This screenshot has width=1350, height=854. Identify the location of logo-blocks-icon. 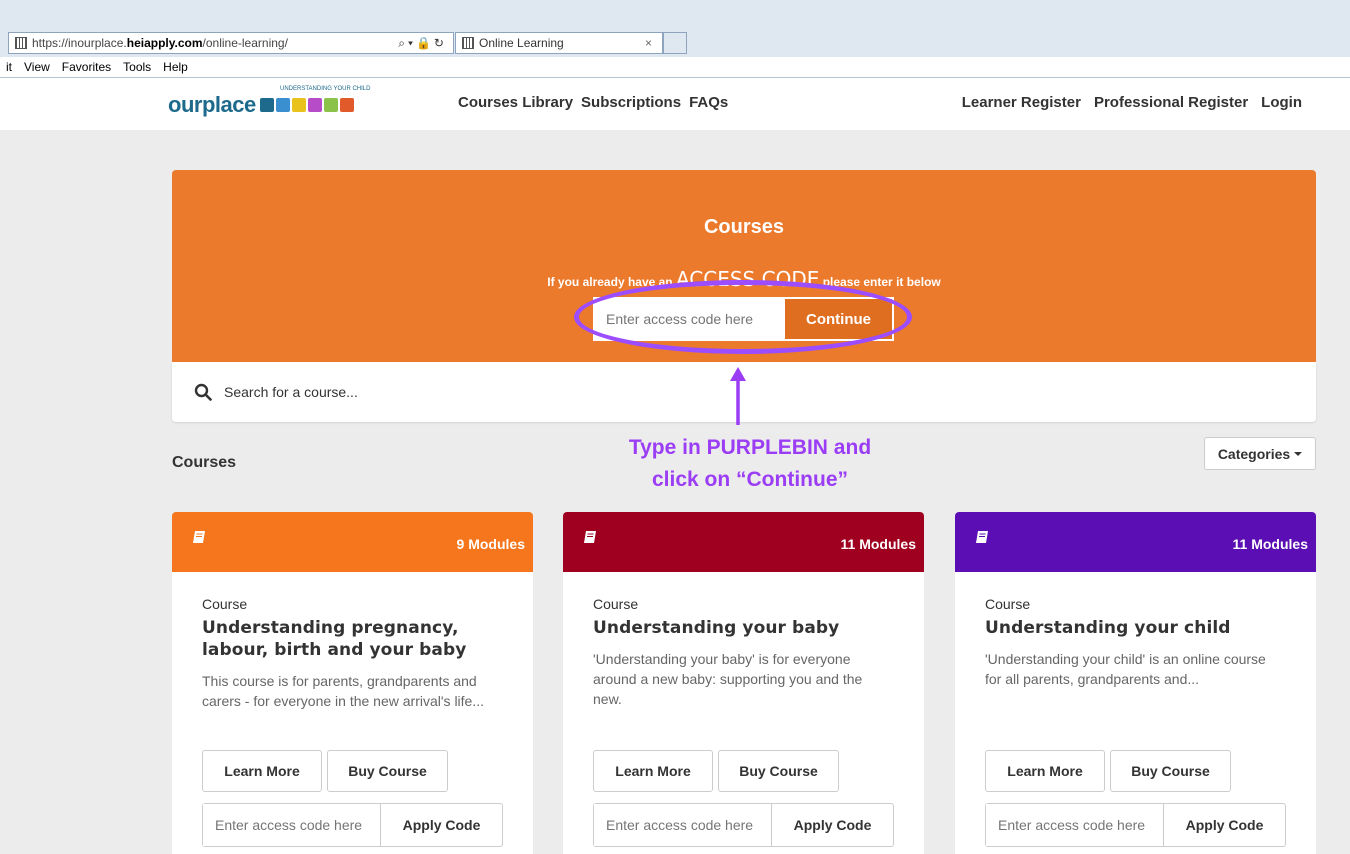
(306, 105).